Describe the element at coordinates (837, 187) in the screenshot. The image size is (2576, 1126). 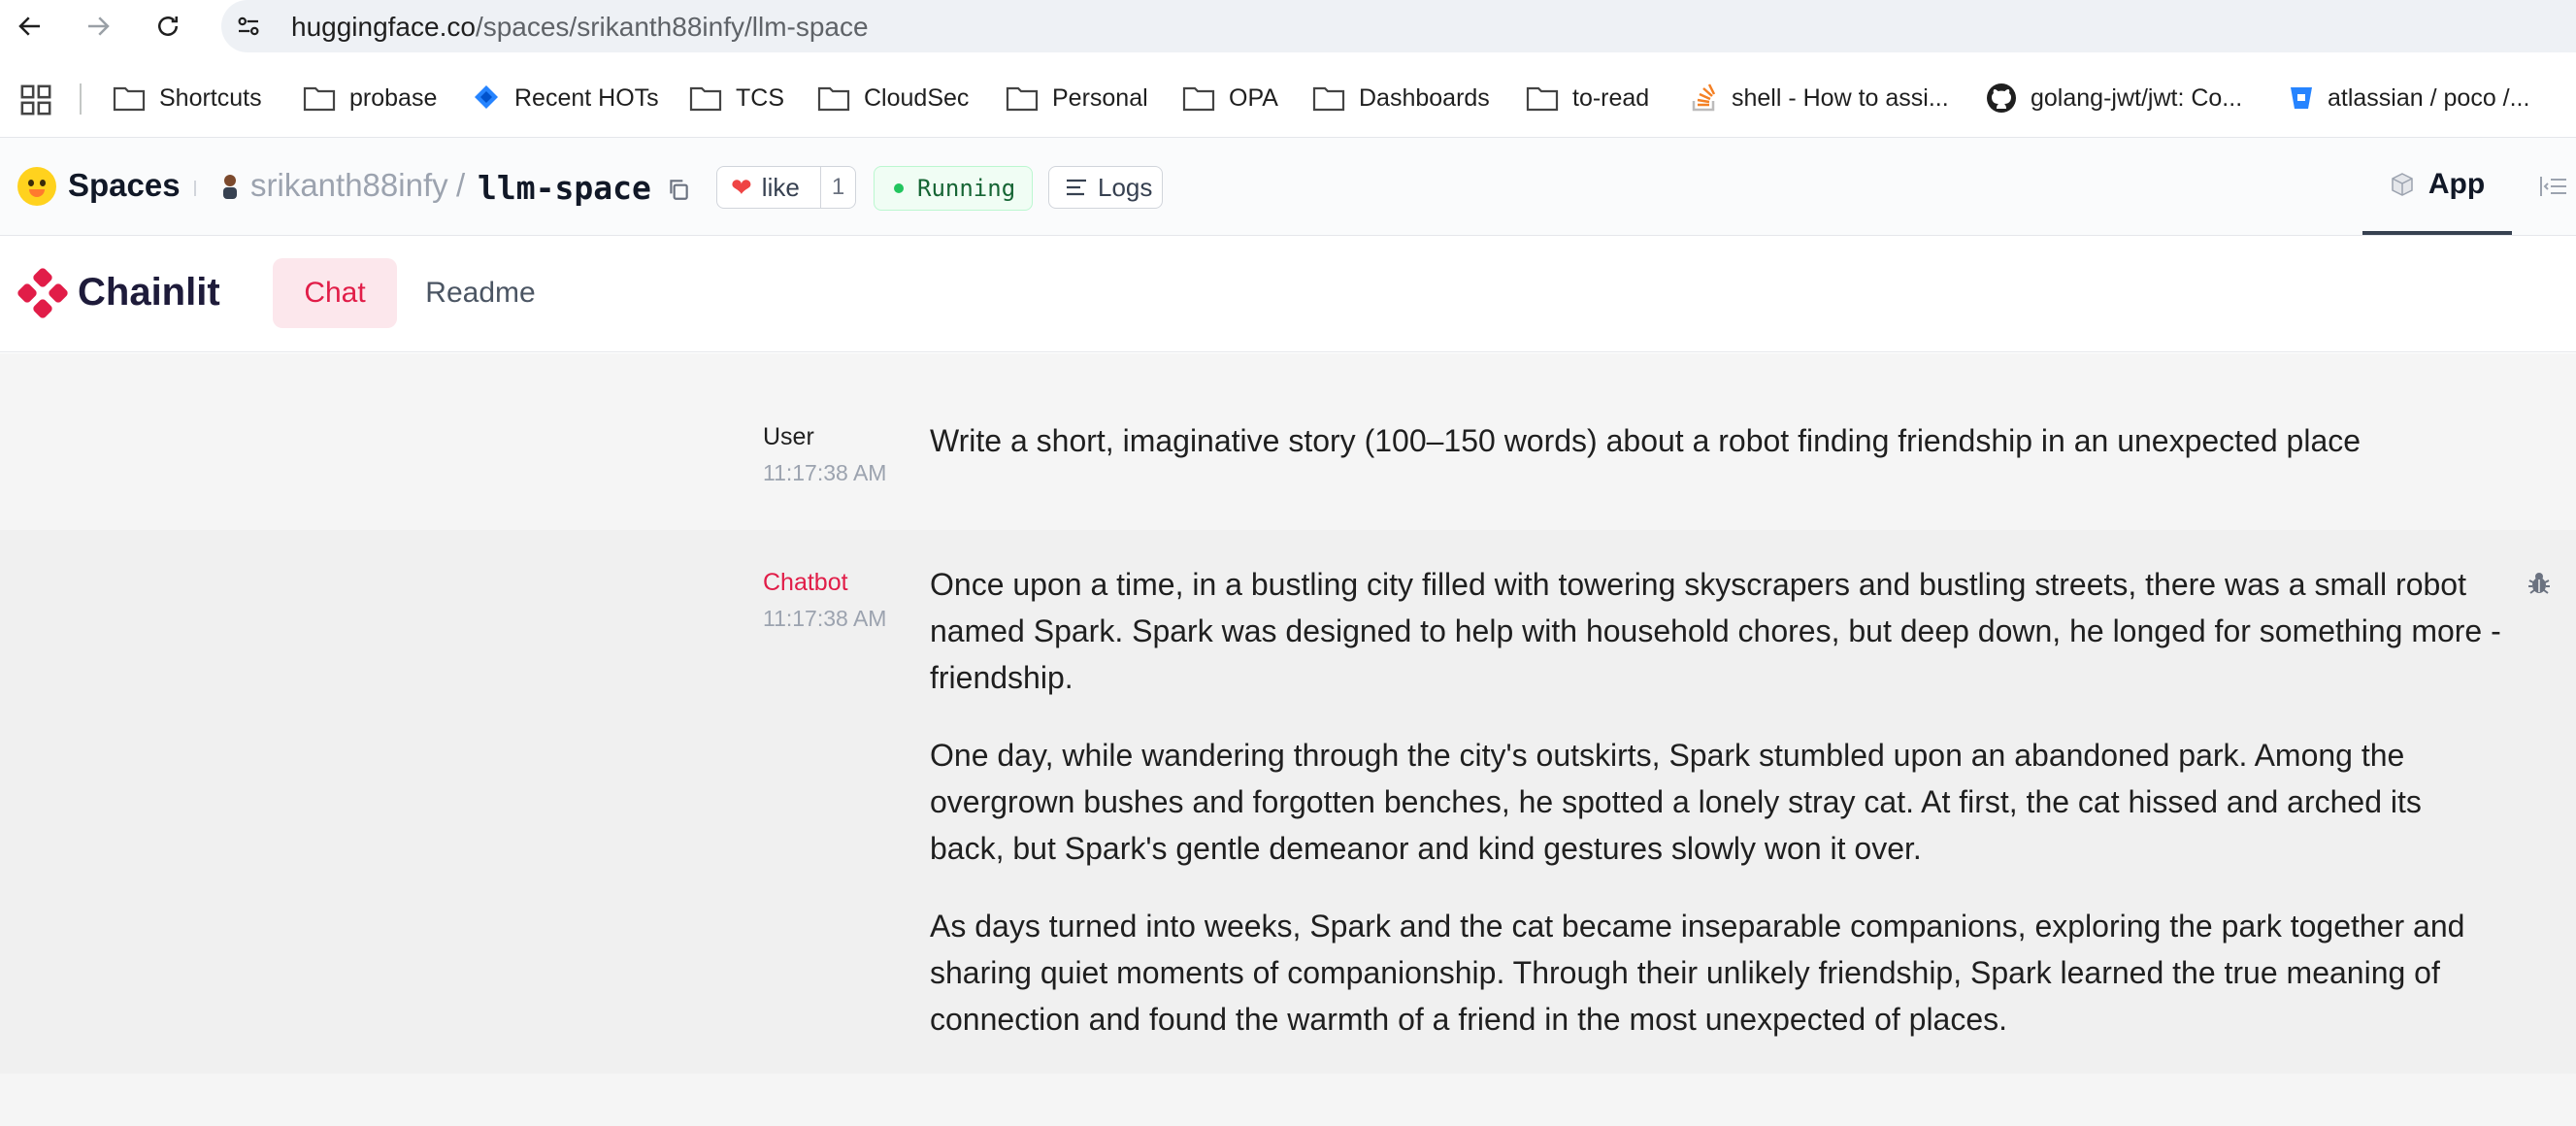
I see `like-count: 1` at that location.